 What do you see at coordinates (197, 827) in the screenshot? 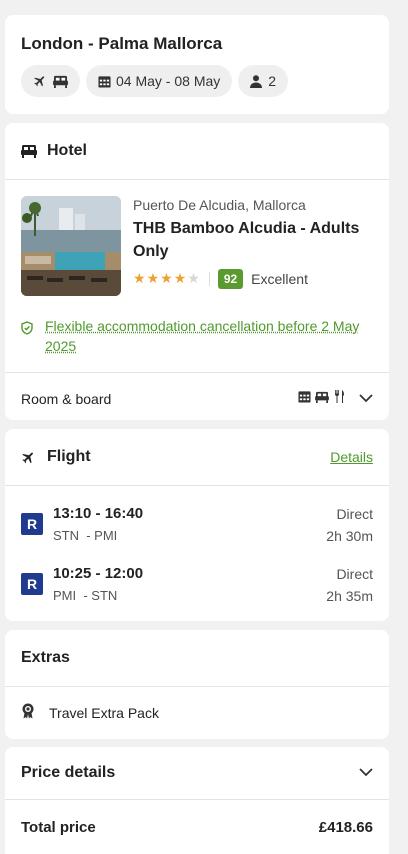
I see `total-price-row: Total price £418.66` at bounding box center [197, 827].